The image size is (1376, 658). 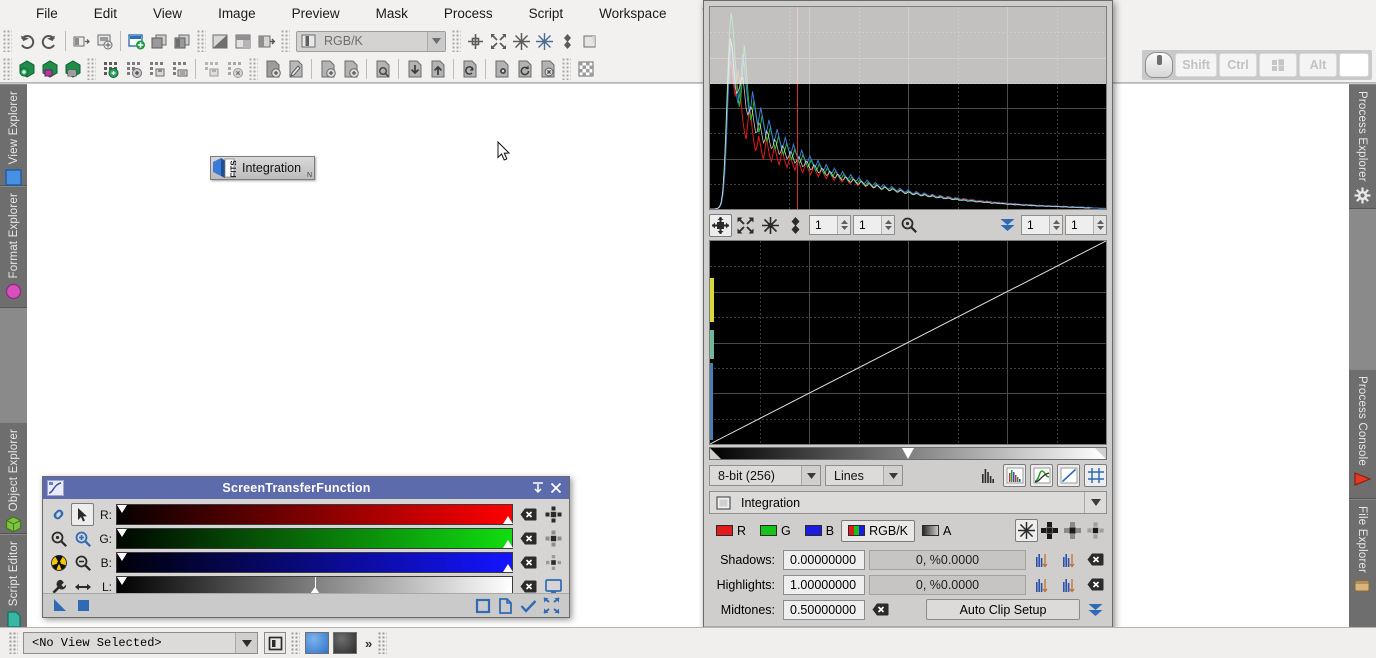 I want to click on res-x-spinbox: 1, so click(x=1042, y=225).